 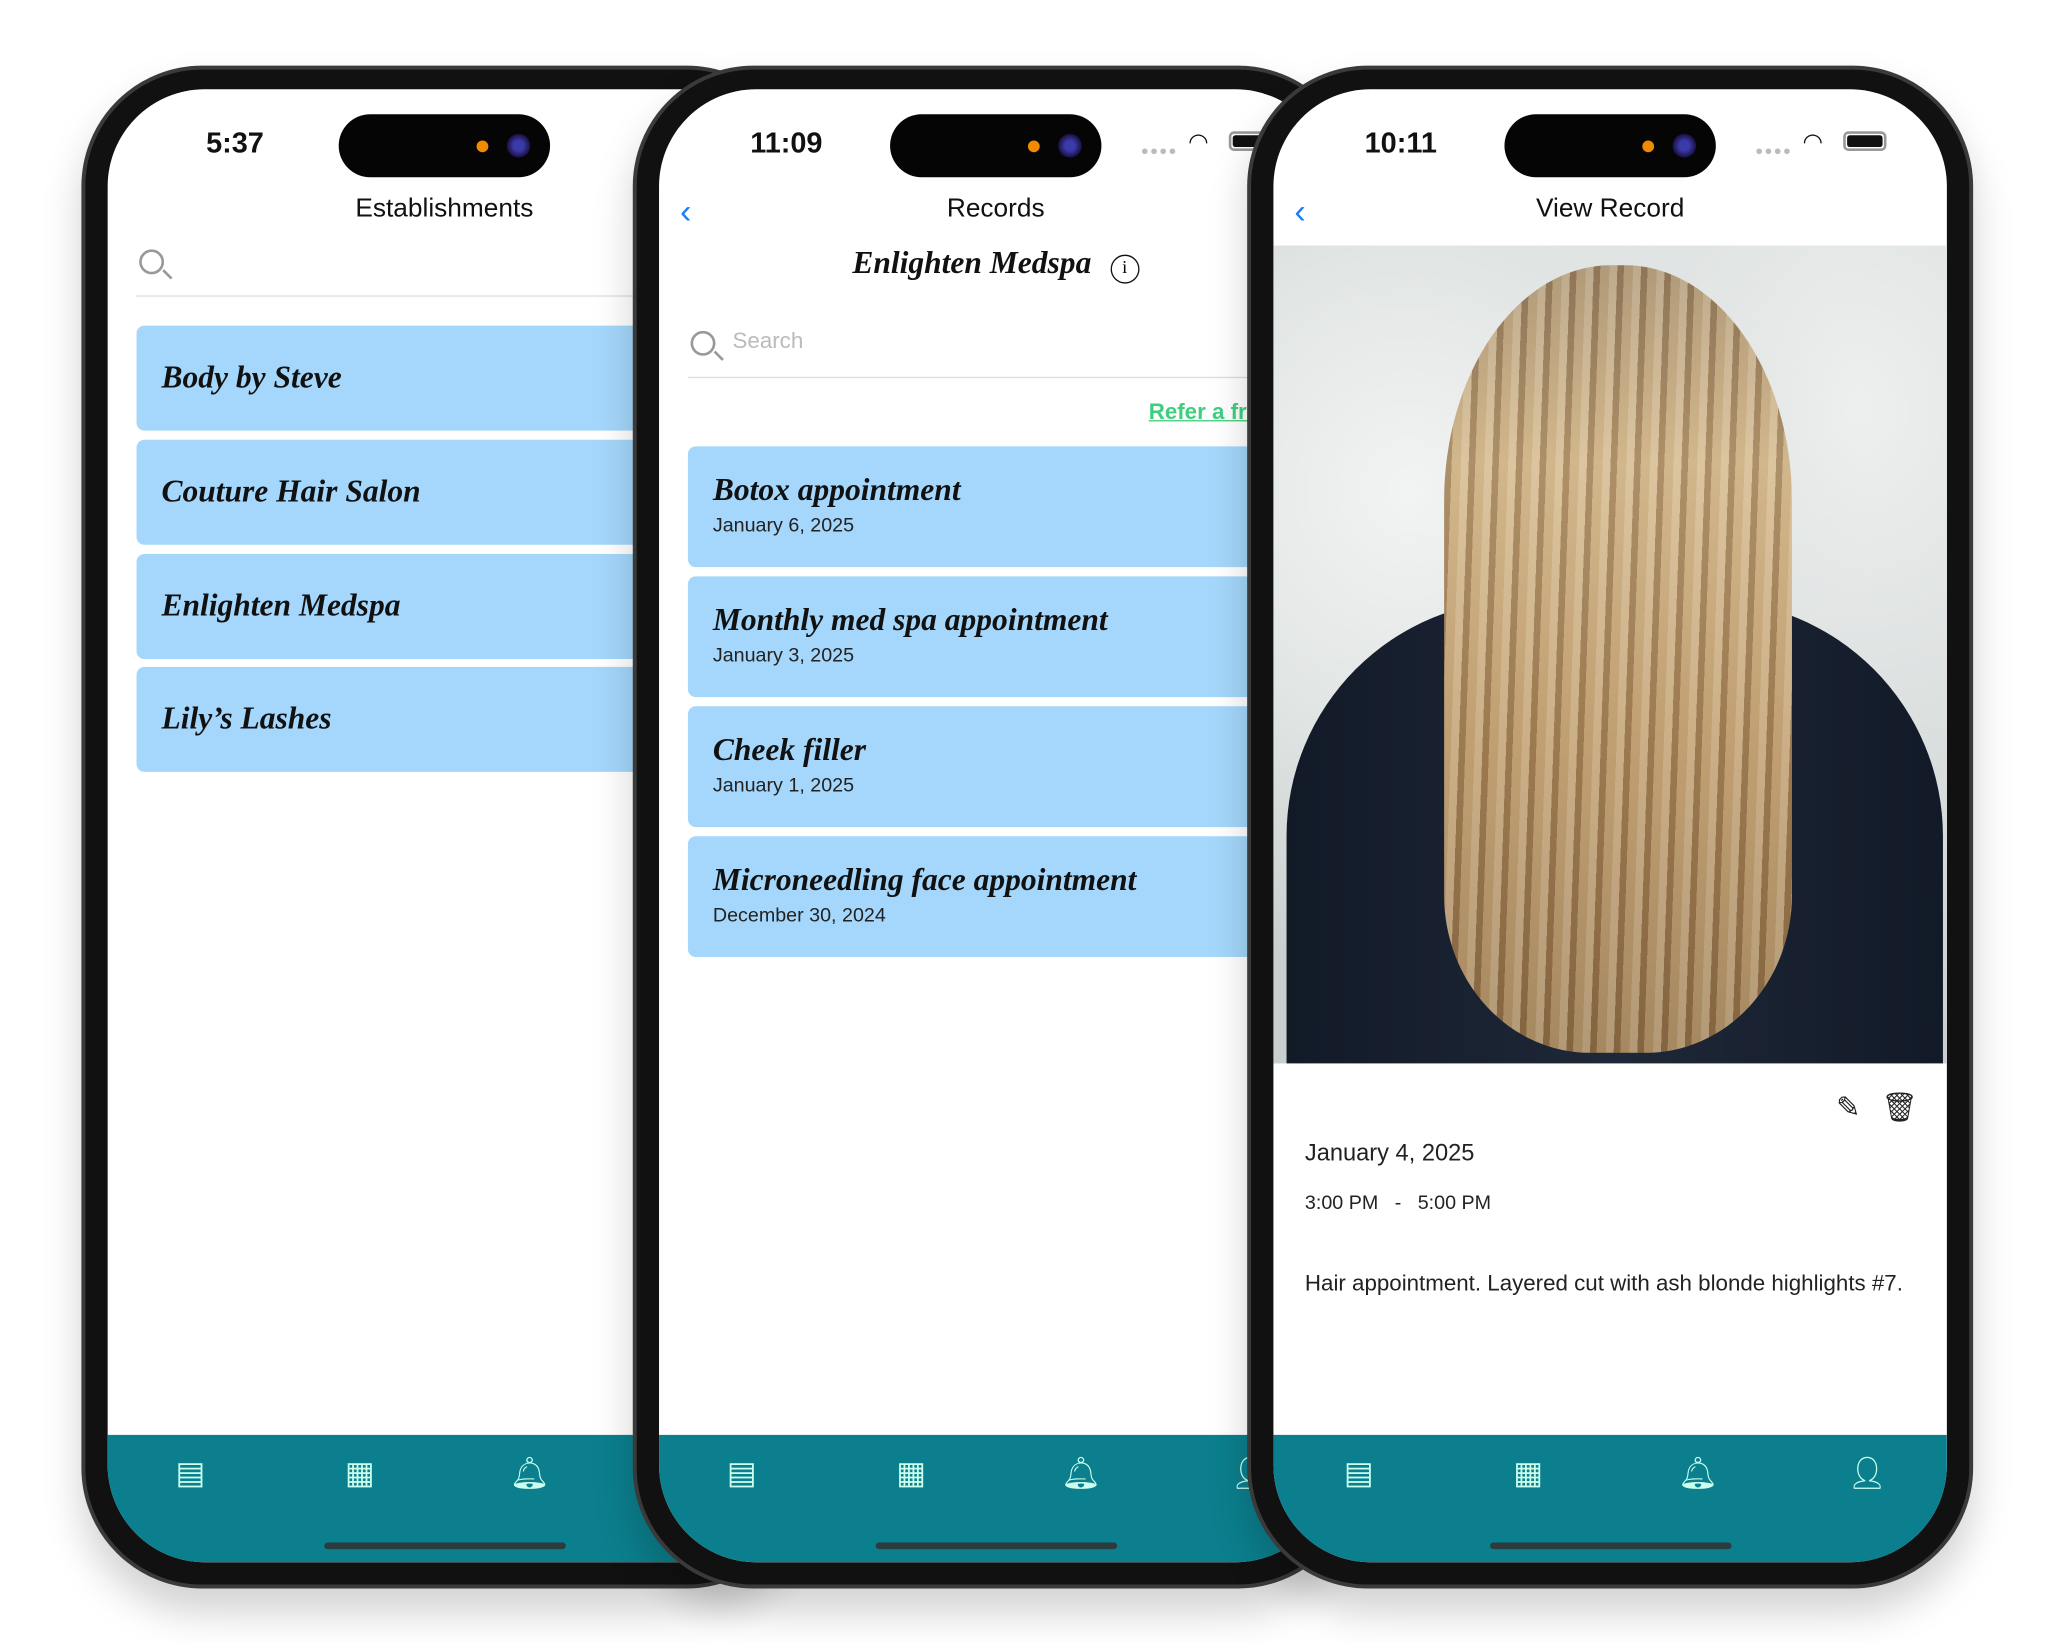 I want to click on tab-profile: 👤︎, so click(x=1867, y=1476).